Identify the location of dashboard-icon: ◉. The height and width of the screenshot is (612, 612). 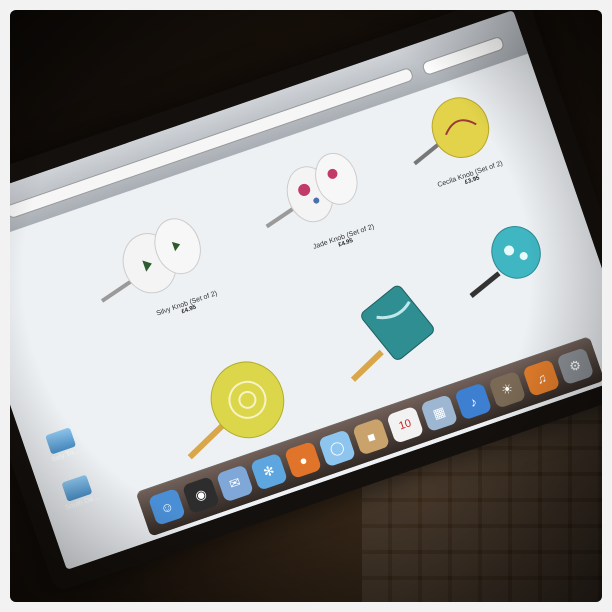
(201, 495).